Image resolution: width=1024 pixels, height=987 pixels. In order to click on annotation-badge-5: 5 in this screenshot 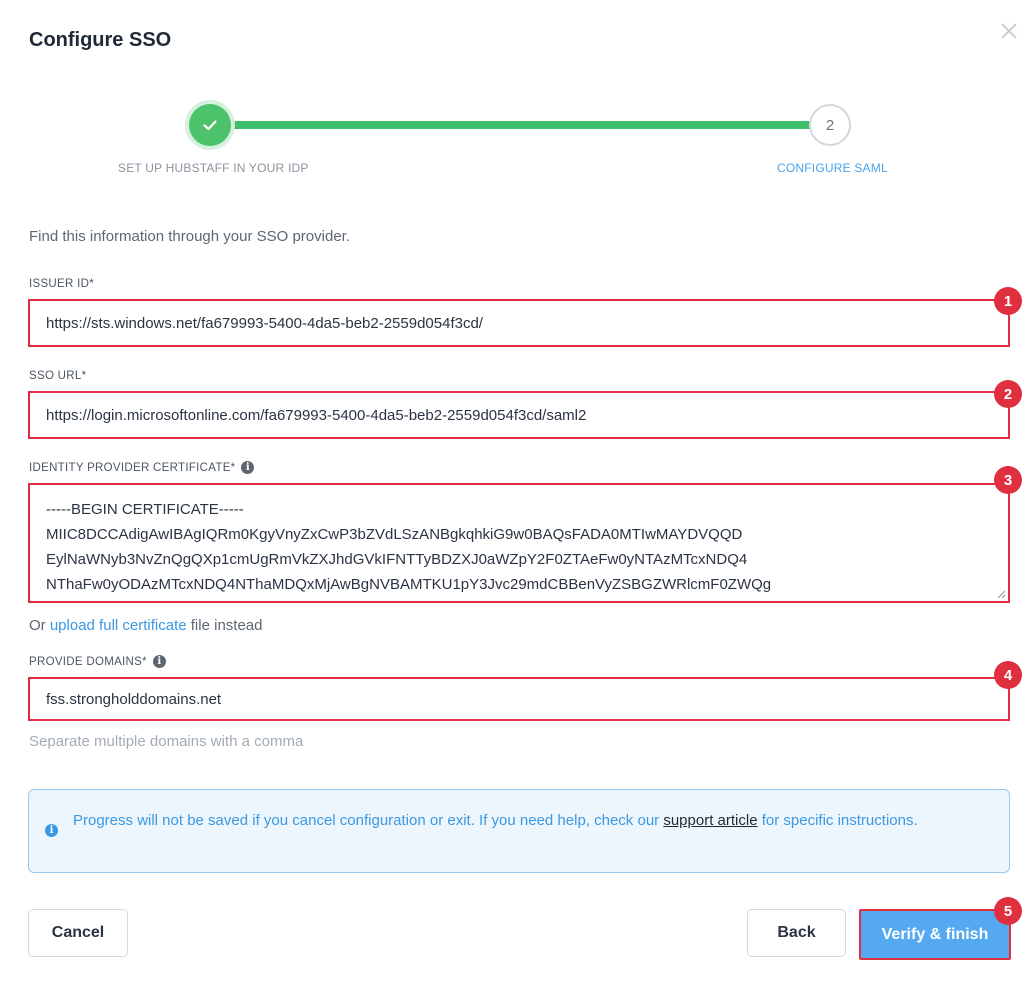, I will do `click(1008, 911)`.